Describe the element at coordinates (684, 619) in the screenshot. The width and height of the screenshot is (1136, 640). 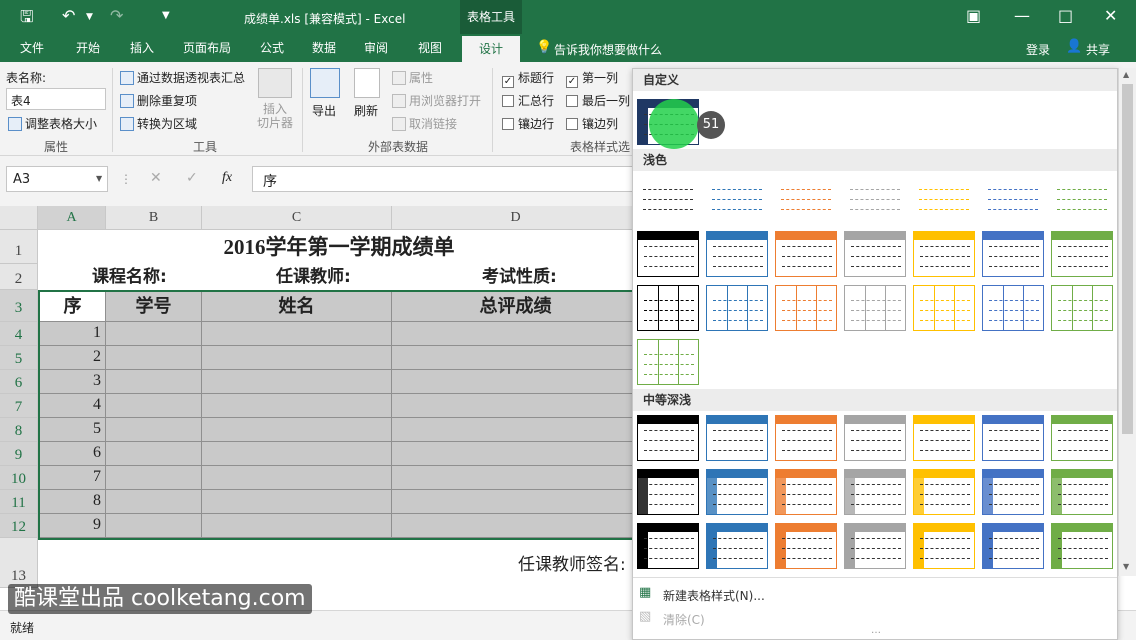
I see `clear-style-item: 清除(C)` at that location.